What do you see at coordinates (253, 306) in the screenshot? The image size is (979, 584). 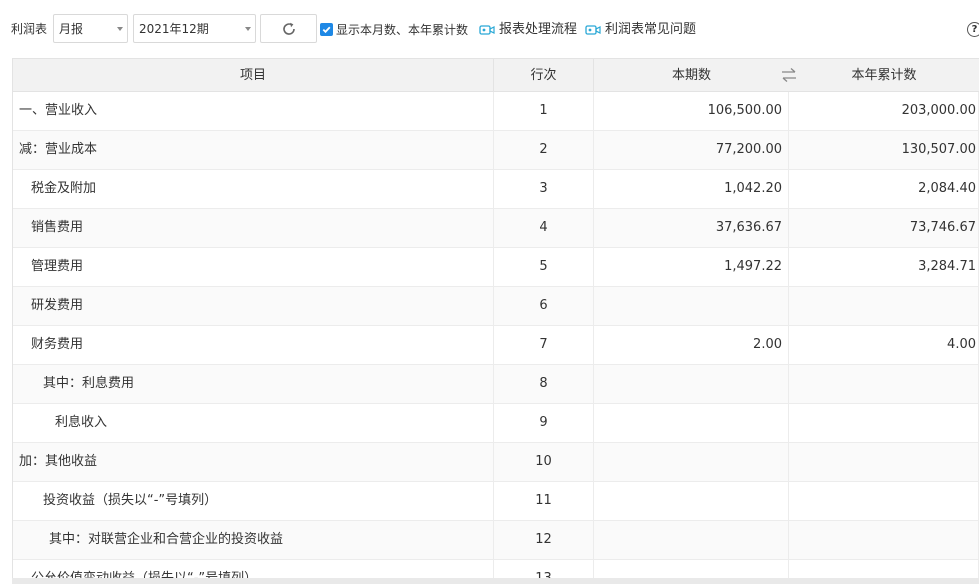 I see `row-item-label: 研发费用` at bounding box center [253, 306].